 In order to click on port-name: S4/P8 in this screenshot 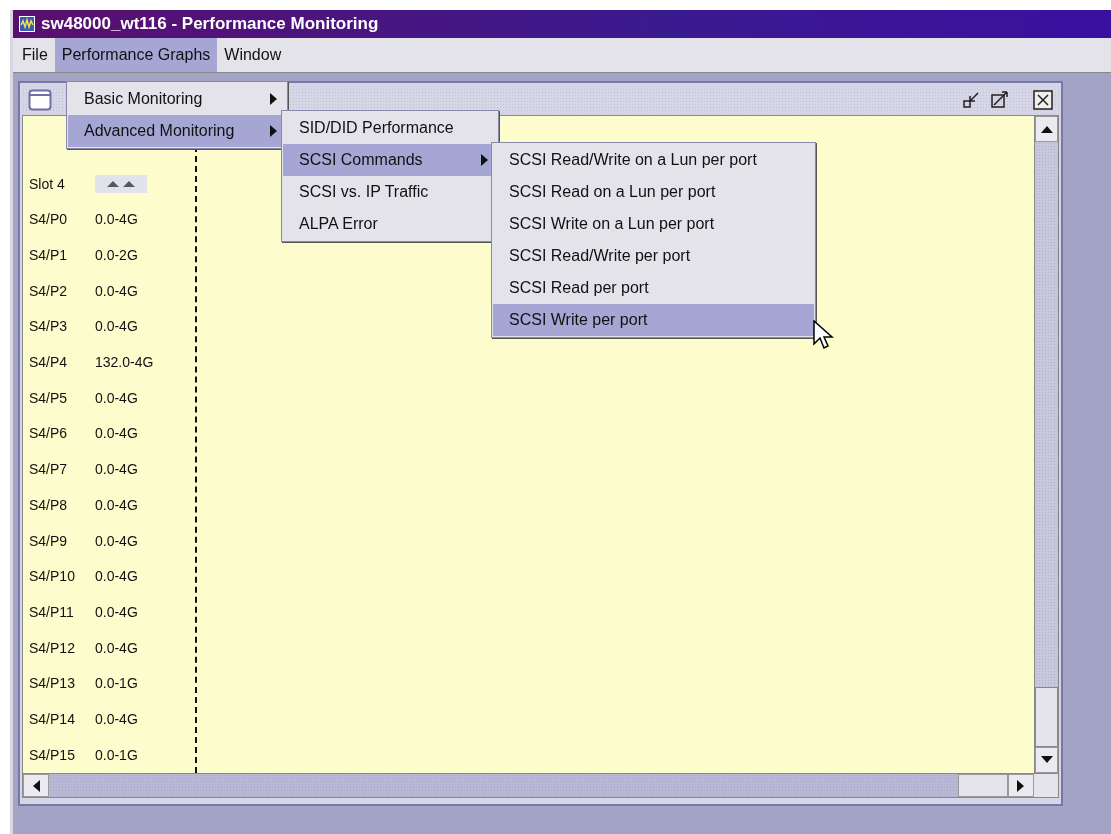, I will do `click(49, 505)`.